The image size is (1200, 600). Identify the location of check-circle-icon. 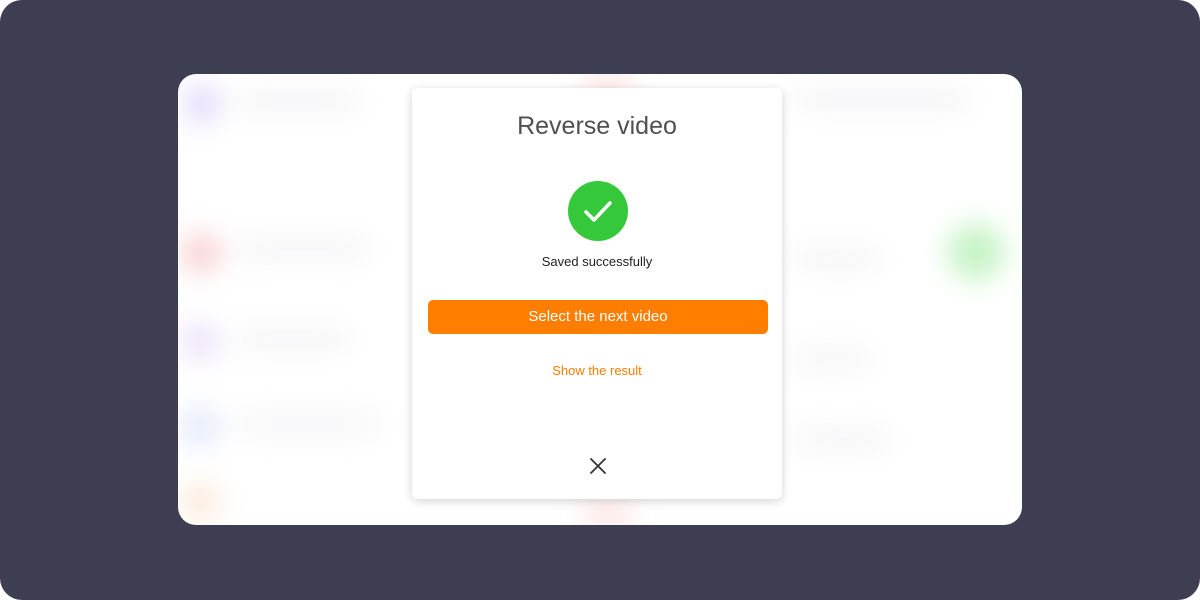
(598, 211).